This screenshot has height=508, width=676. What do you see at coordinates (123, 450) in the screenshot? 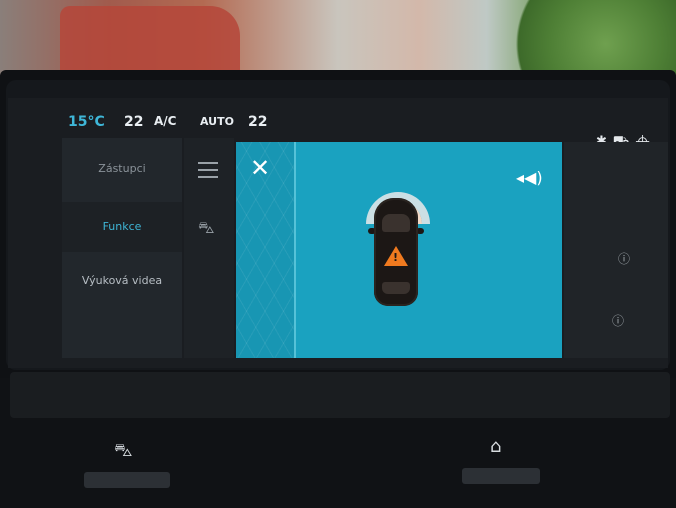
I see `vehicle-button-icon: ⛍` at bounding box center [123, 450].